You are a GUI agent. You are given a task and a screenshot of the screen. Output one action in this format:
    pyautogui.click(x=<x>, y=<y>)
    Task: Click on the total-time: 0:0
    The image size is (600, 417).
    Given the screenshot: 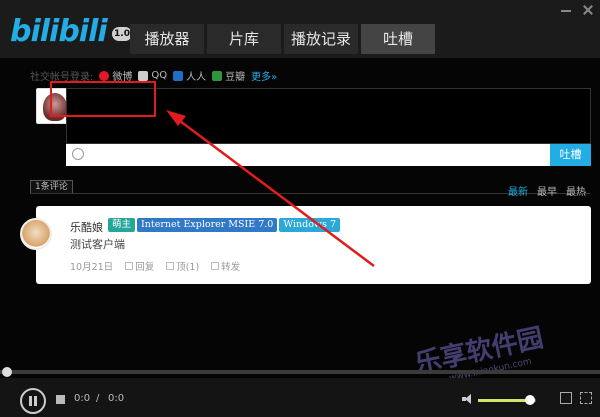 What is the action you would take?
    pyautogui.click(x=116, y=398)
    